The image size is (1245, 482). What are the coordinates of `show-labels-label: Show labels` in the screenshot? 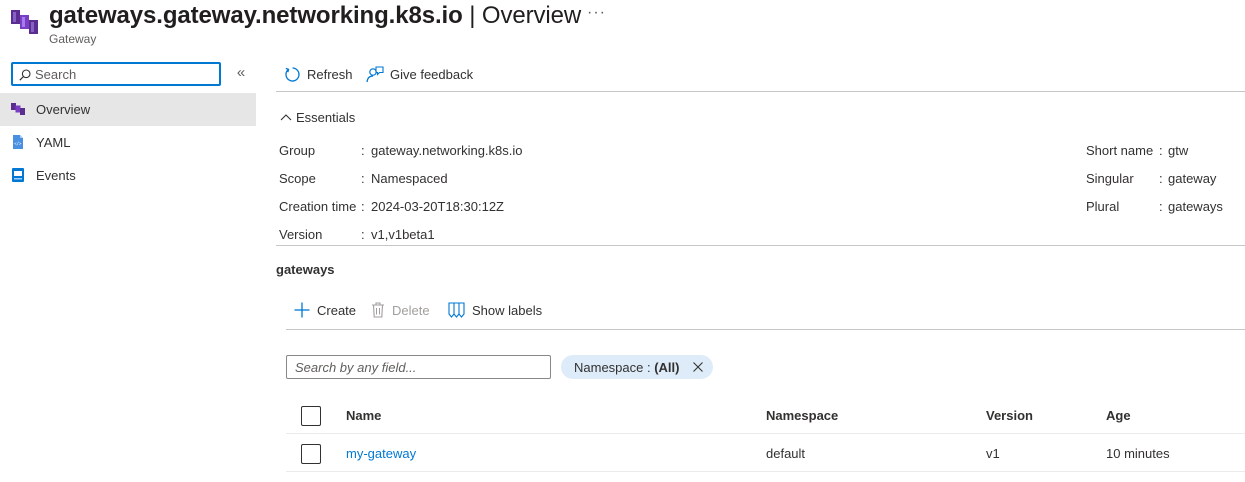 It's located at (507, 310).